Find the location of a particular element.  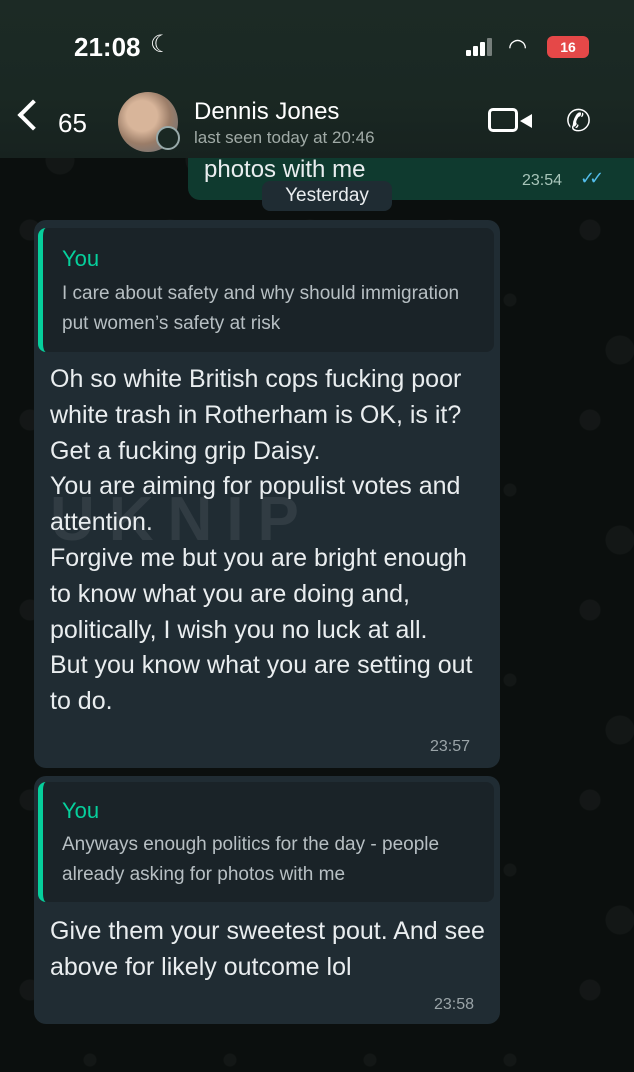

date-divider: Yesterday is located at coordinates (327, 196).